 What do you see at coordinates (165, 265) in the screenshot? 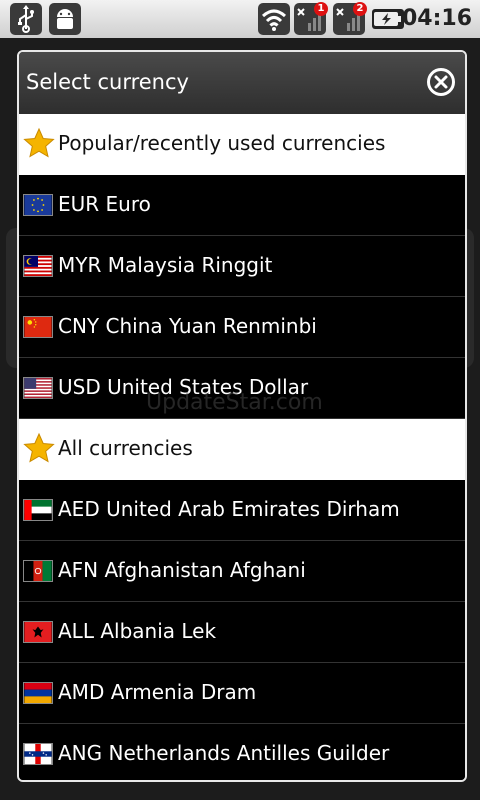
I see `currency-label: MYR Malaysia Ringgit` at bounding box center [165, 265].